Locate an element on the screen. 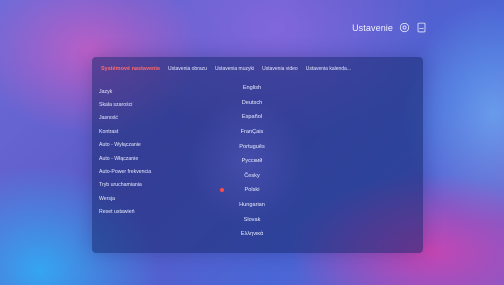 This screenshot has width=504, height=285. page-title: Ustavenie is located at coordinates (372, 27).